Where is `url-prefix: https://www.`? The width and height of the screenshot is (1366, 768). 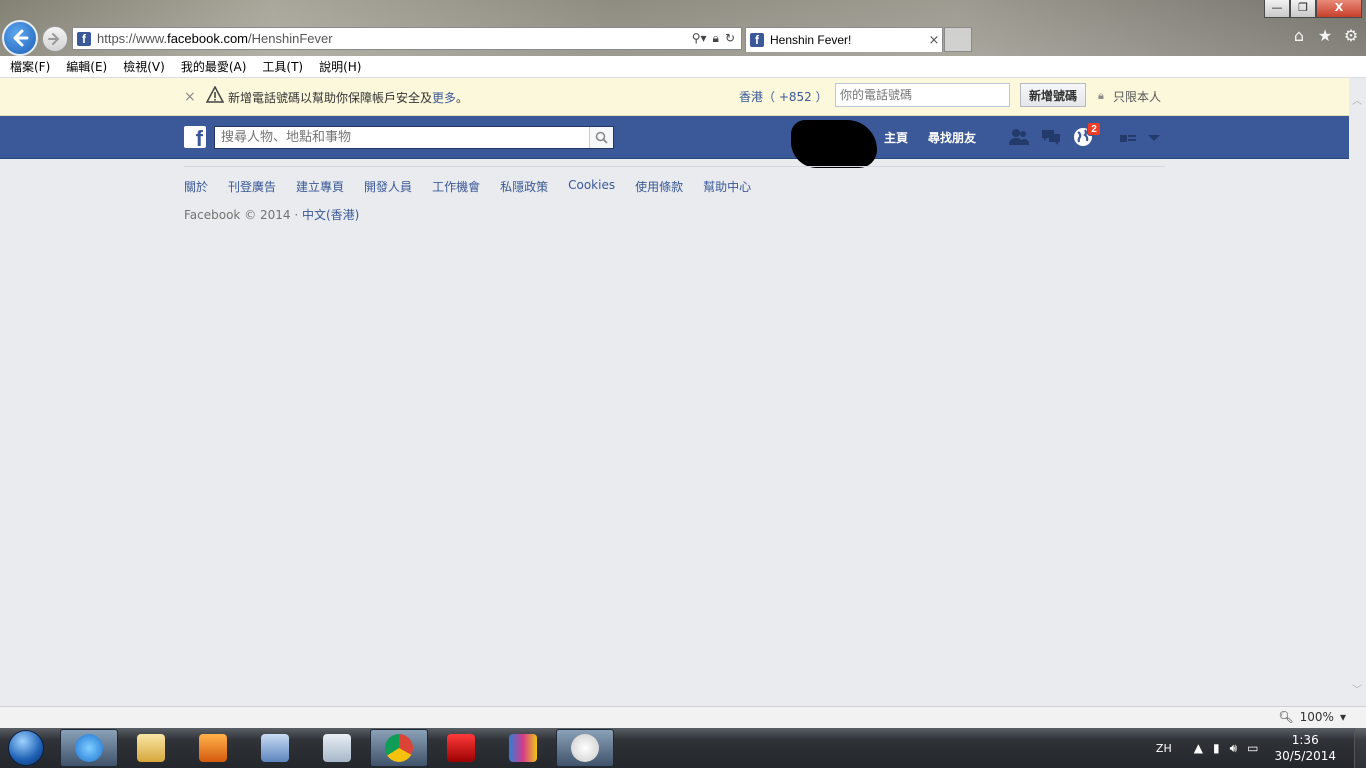 url-prefix: https://www. is located at coordinates (132, 38).